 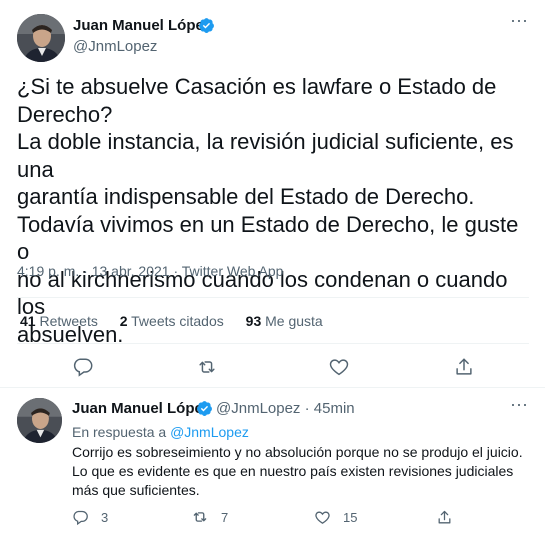 What do you see at coordinates (39, 420) in the screenshot?
I see `reply-author-avatar` at bounding box center [39, 420].